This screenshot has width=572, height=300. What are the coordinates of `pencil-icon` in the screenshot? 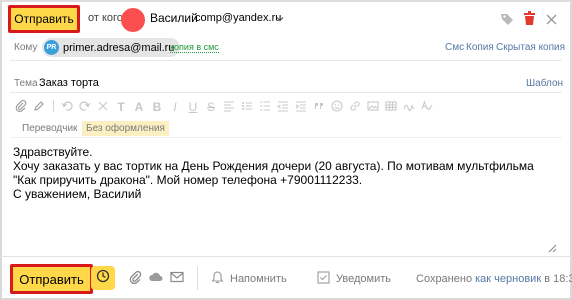 It's located at (39, 107).